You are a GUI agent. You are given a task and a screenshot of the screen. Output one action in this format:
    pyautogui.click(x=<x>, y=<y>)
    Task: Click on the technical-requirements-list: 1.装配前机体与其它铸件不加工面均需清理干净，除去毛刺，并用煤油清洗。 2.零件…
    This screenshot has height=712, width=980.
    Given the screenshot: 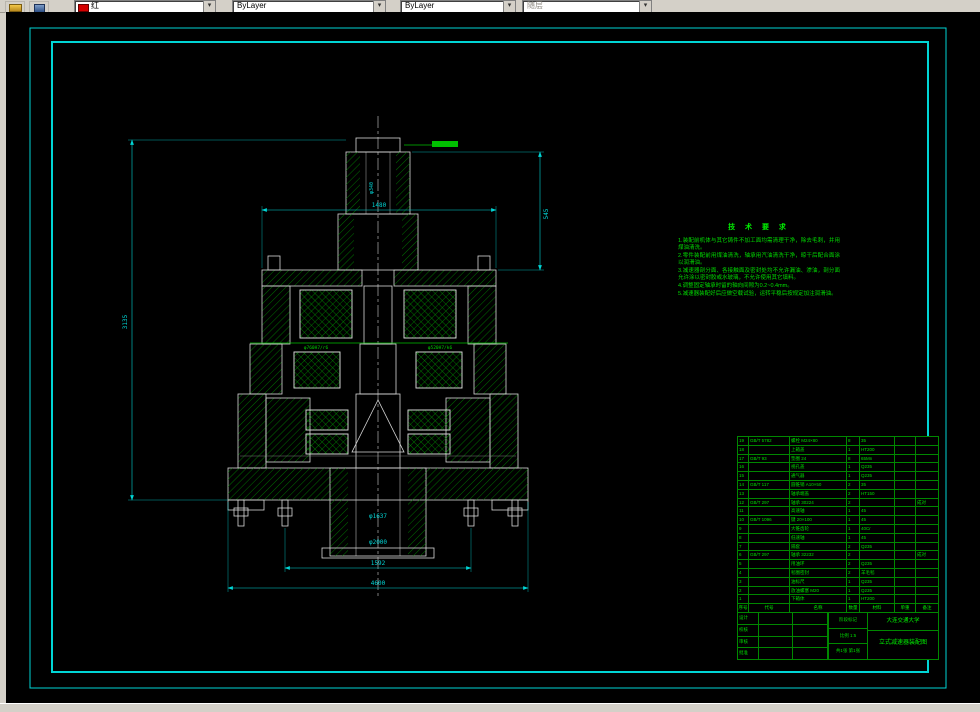 What is the action you would take?
    pyautogui.click(x=759, y=268)
    